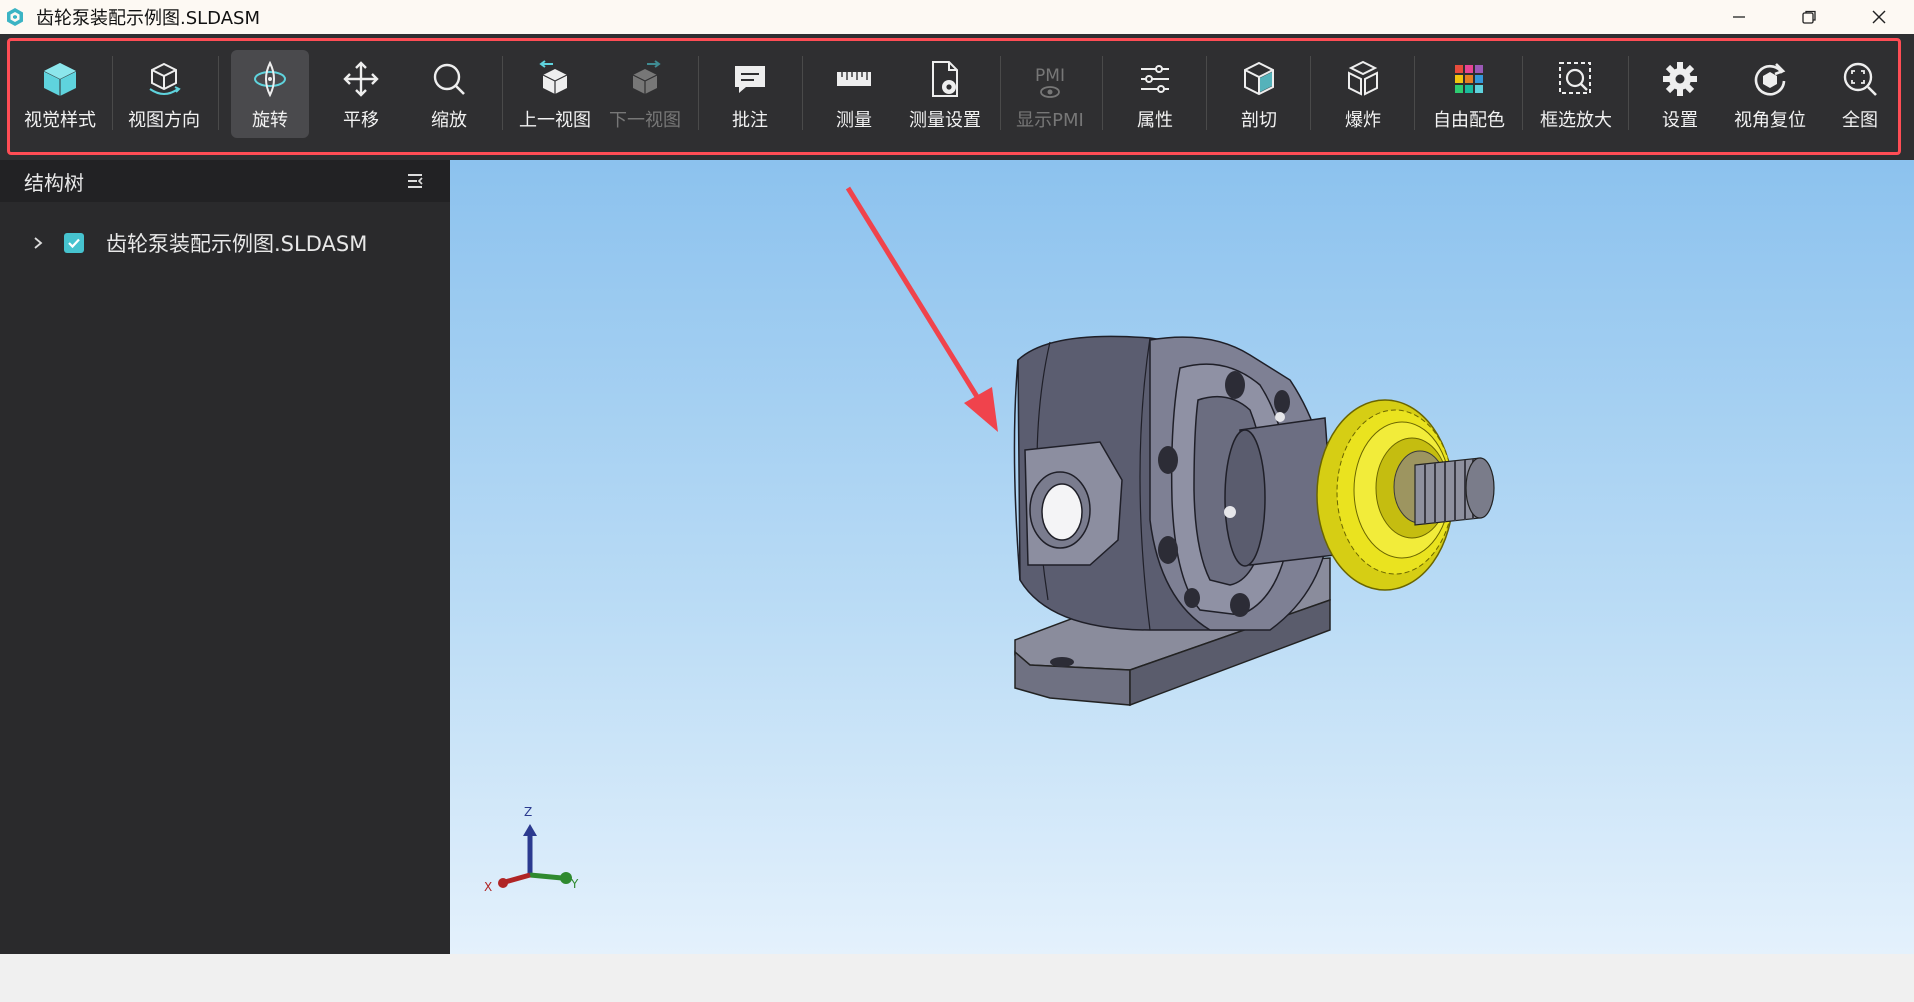  I want to click on tool-previous-view: 上一视图, so click(555, 94).